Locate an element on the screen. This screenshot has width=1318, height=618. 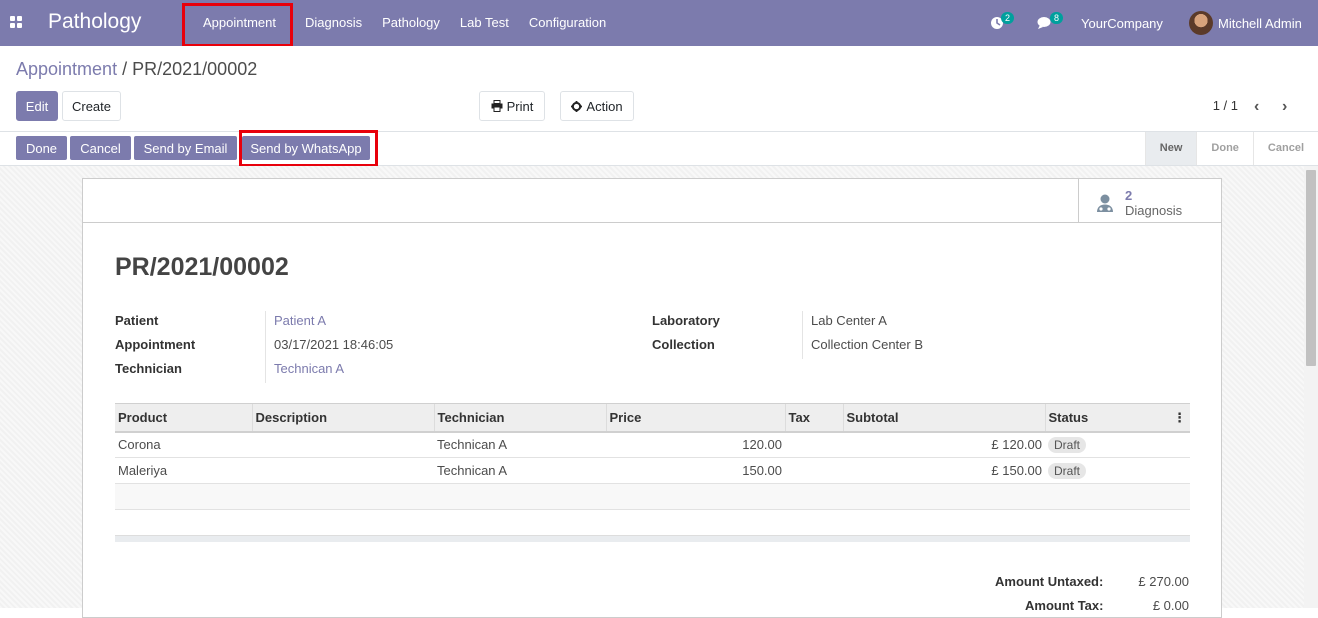
apps-menu-icon is located at coordinates (16, 22).